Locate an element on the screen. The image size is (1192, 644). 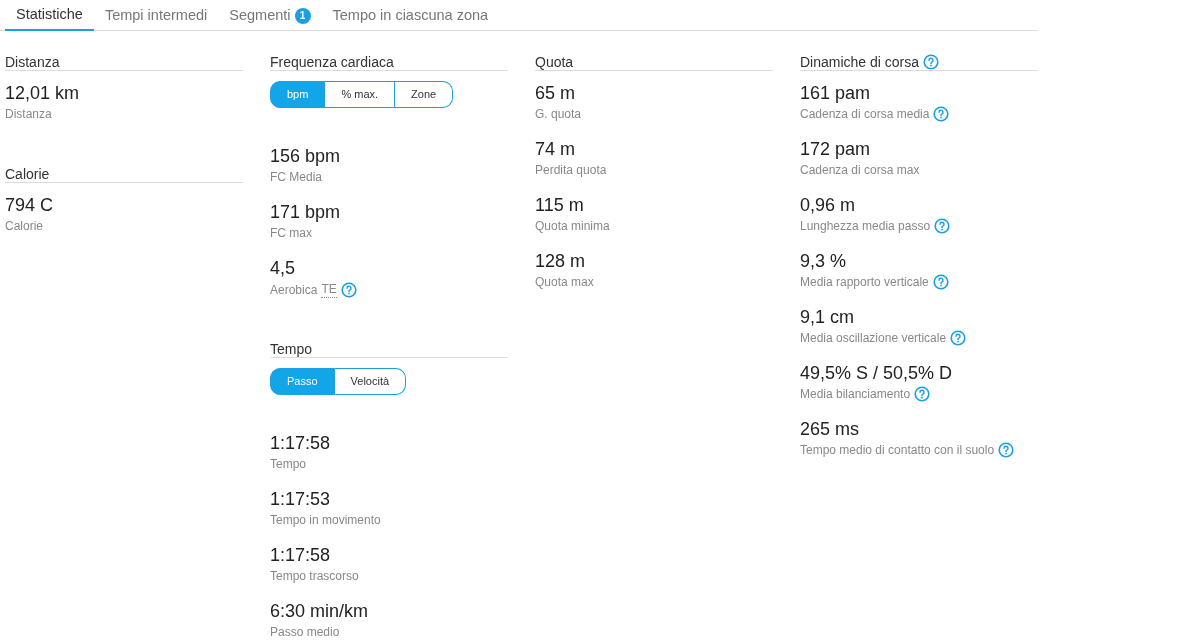
stat-value: 0,96 m is located at coordinates (828, 205).